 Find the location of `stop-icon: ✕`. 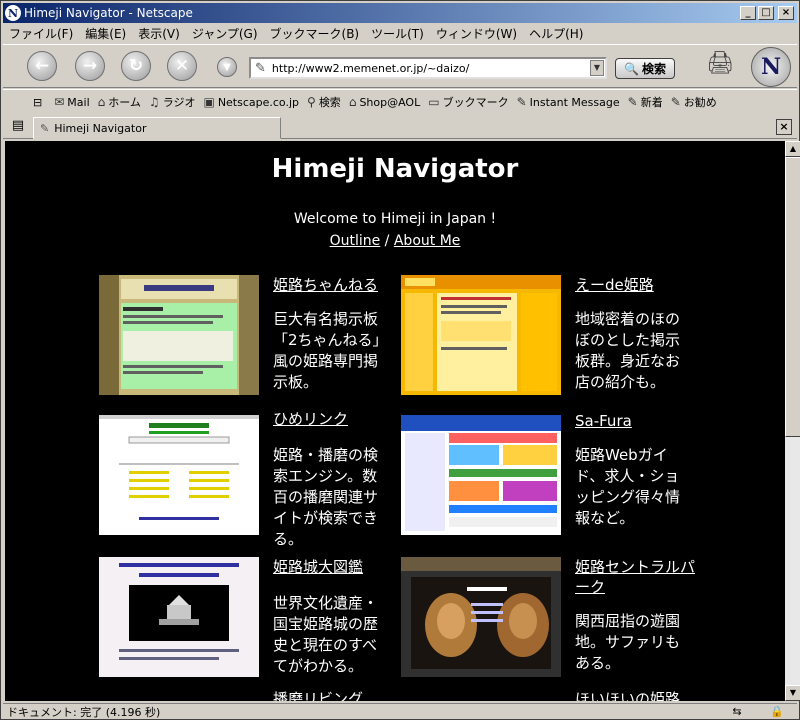

stop-icon: ✕ is located at coordinates (182, 66).